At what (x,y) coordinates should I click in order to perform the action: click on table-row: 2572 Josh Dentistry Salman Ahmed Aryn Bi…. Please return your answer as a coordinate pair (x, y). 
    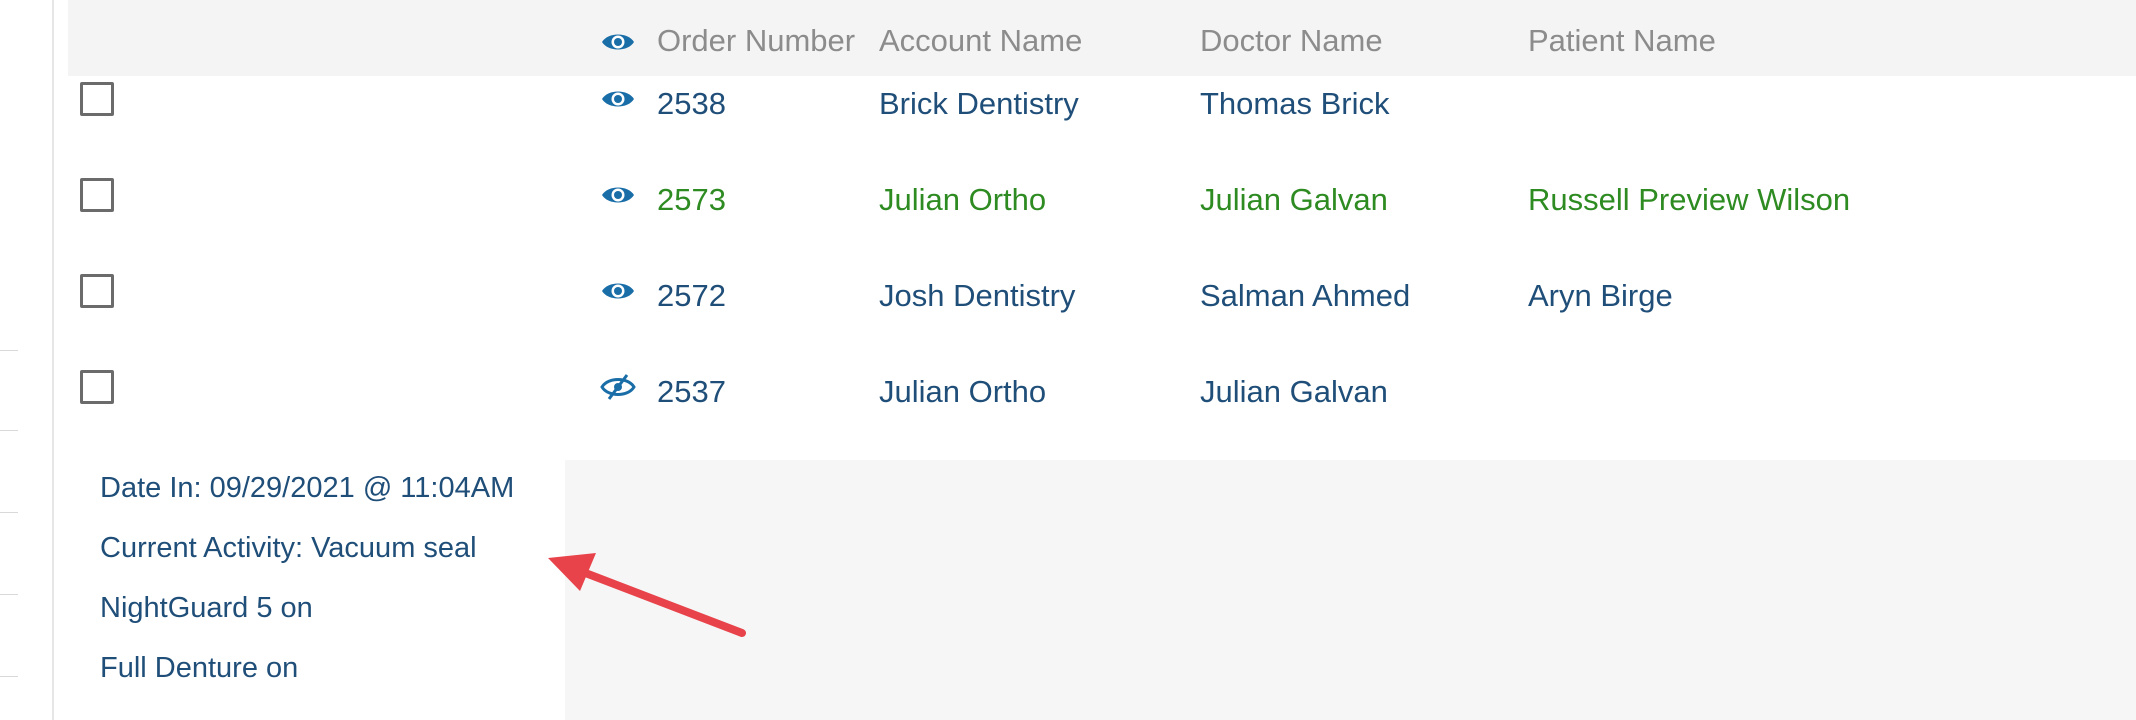
    Looking at the image, I should click on (1102, 298).